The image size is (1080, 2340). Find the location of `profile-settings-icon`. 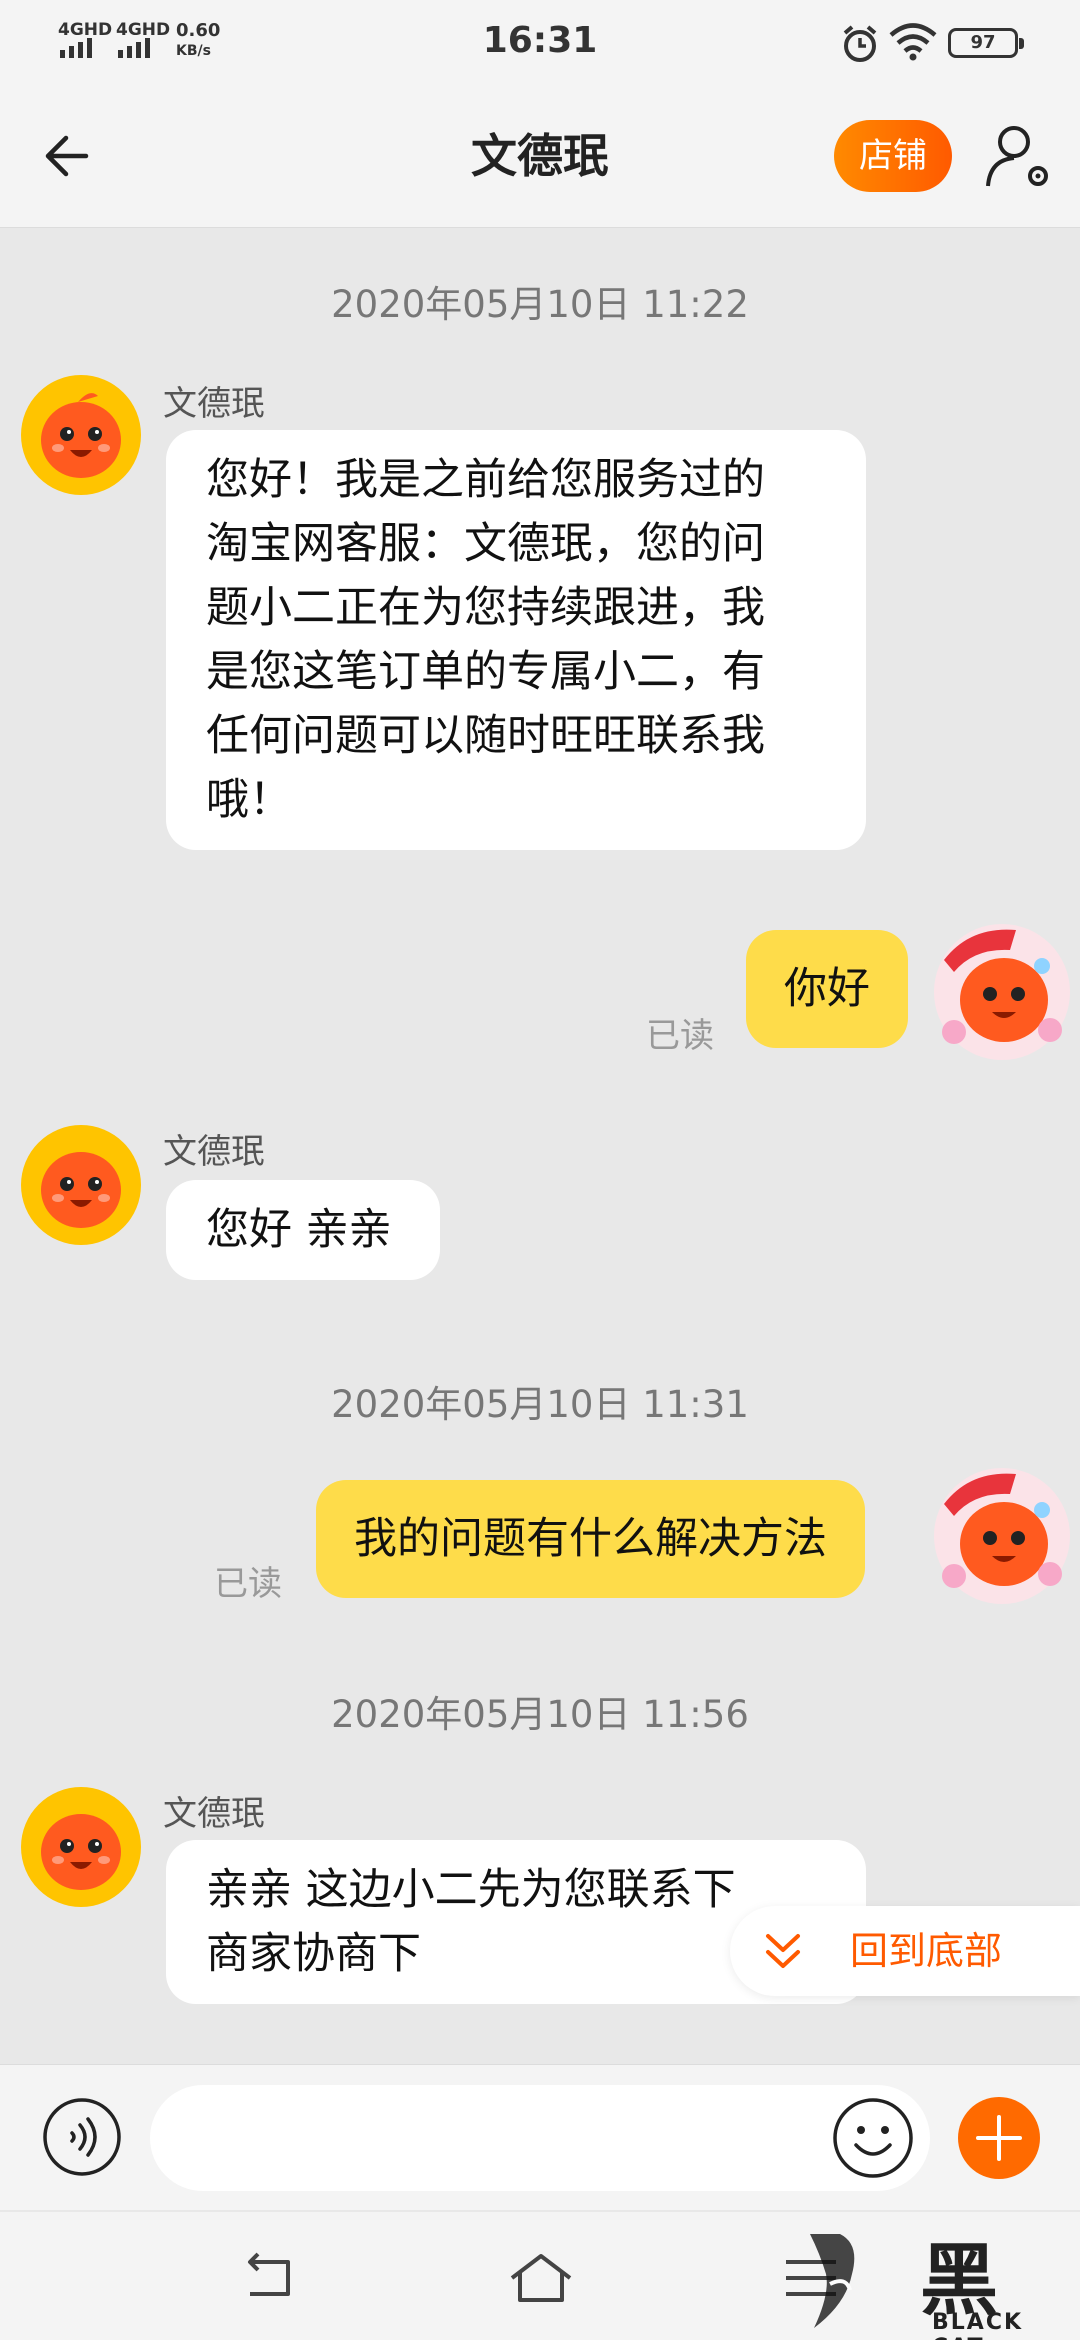

profile-settings-icon is located at coordinates (1020, 156).